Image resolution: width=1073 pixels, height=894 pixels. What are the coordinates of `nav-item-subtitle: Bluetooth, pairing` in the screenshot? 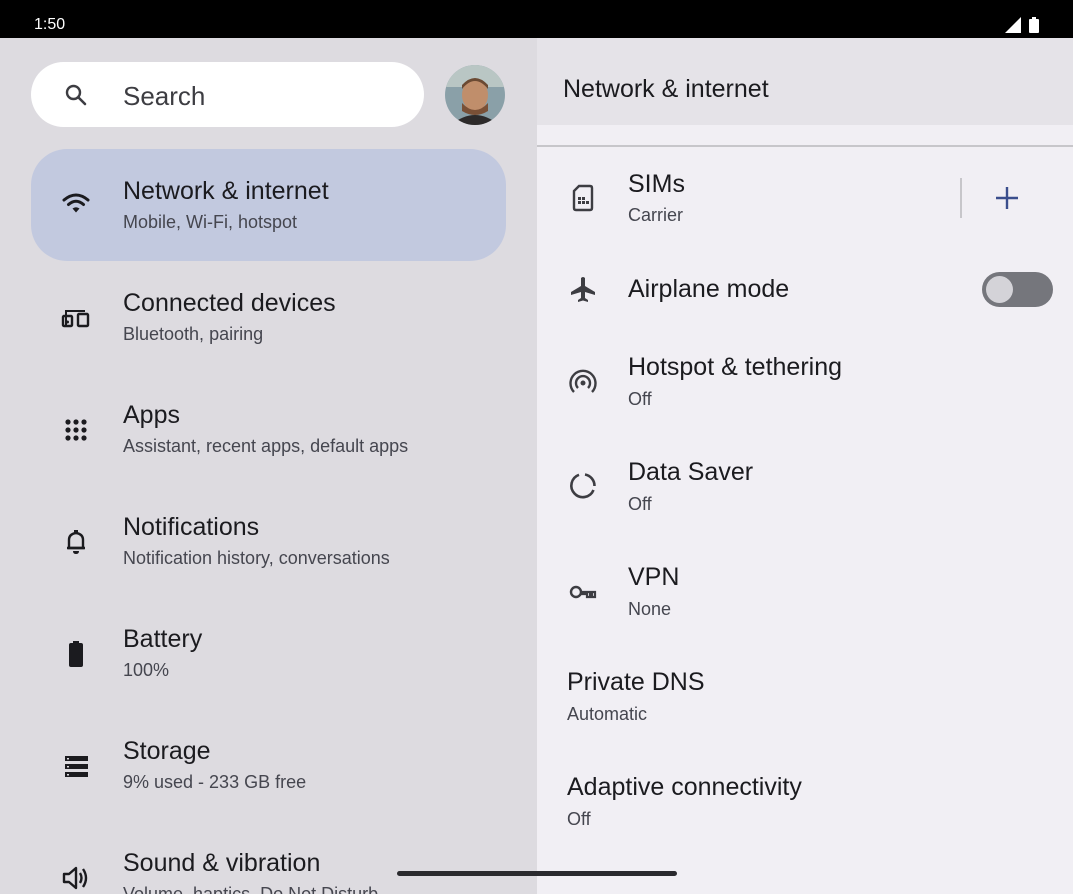 It's located at (193, 334).